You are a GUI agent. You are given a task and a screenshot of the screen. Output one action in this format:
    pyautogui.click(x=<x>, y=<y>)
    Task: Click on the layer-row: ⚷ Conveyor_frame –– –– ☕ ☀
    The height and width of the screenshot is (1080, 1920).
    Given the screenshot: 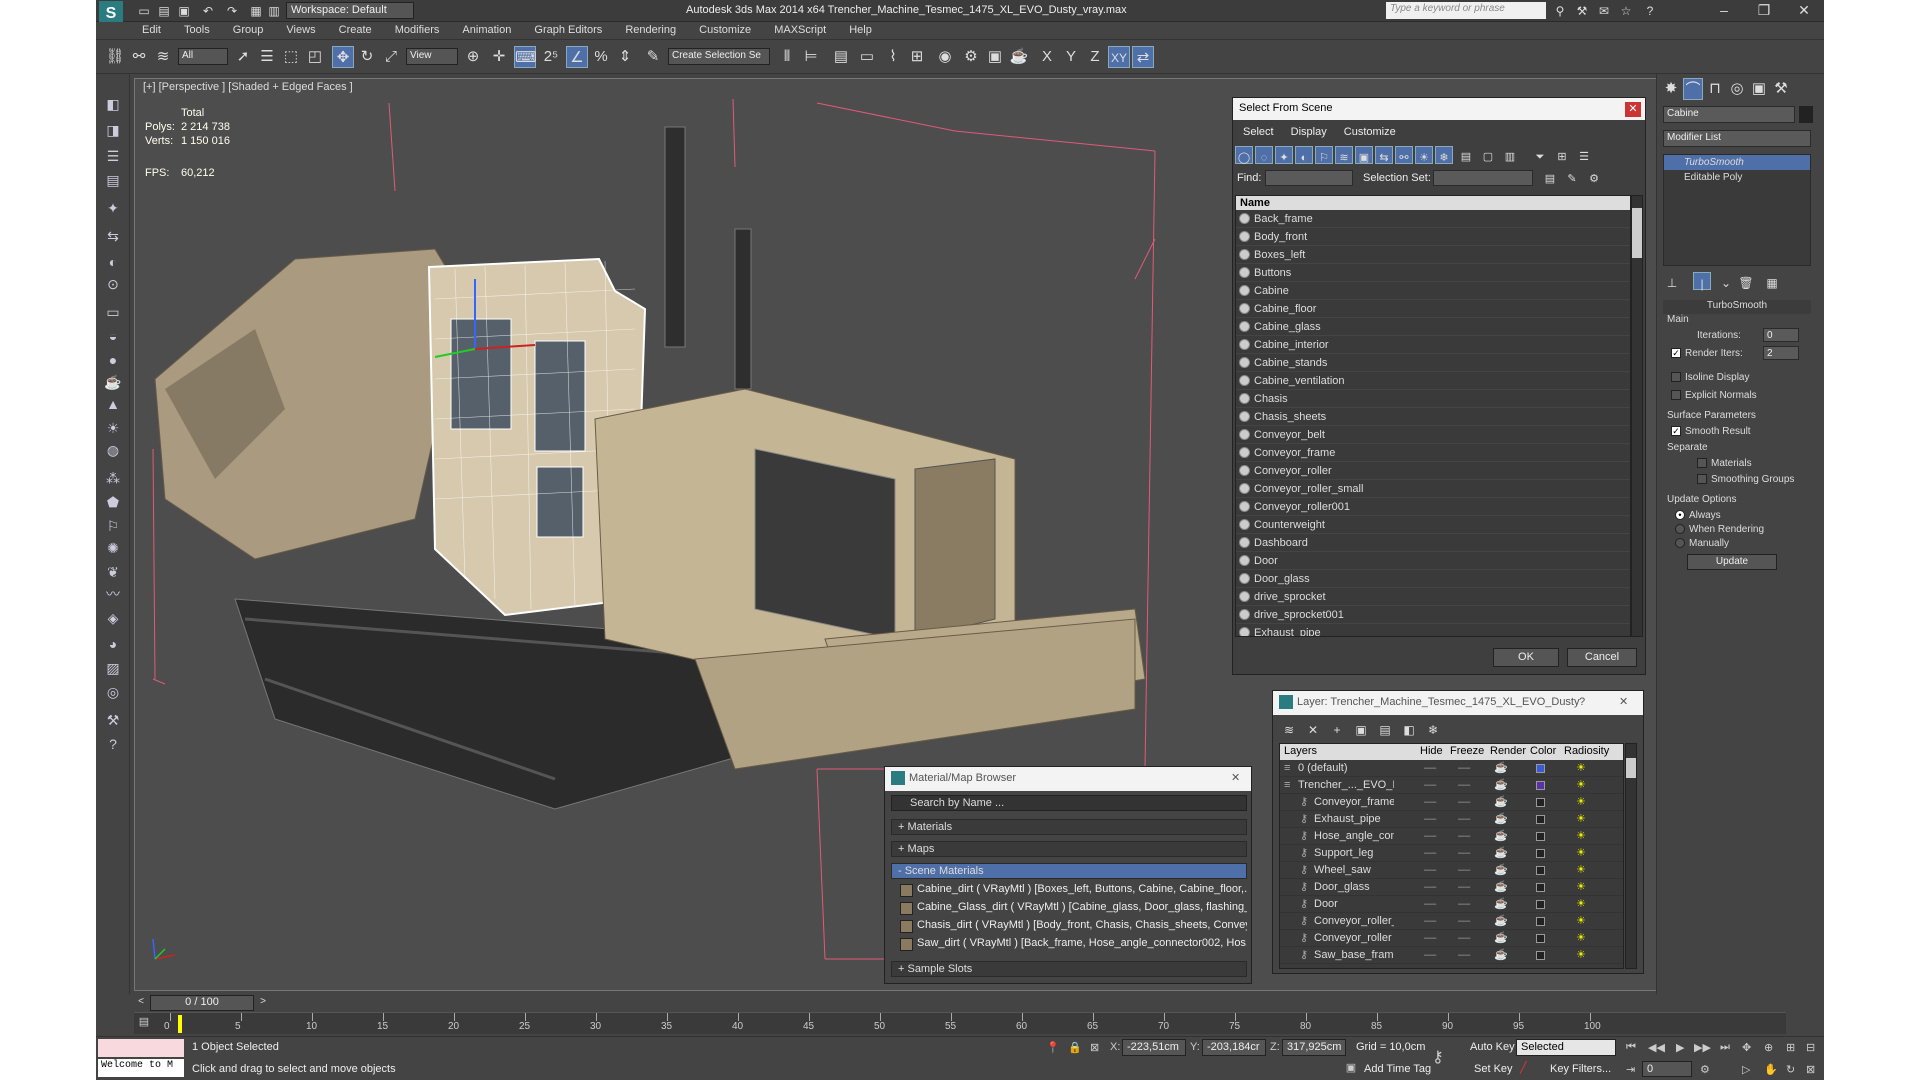 What is the action you would take?
    pyautogui.click(x=1451, y=802)
    